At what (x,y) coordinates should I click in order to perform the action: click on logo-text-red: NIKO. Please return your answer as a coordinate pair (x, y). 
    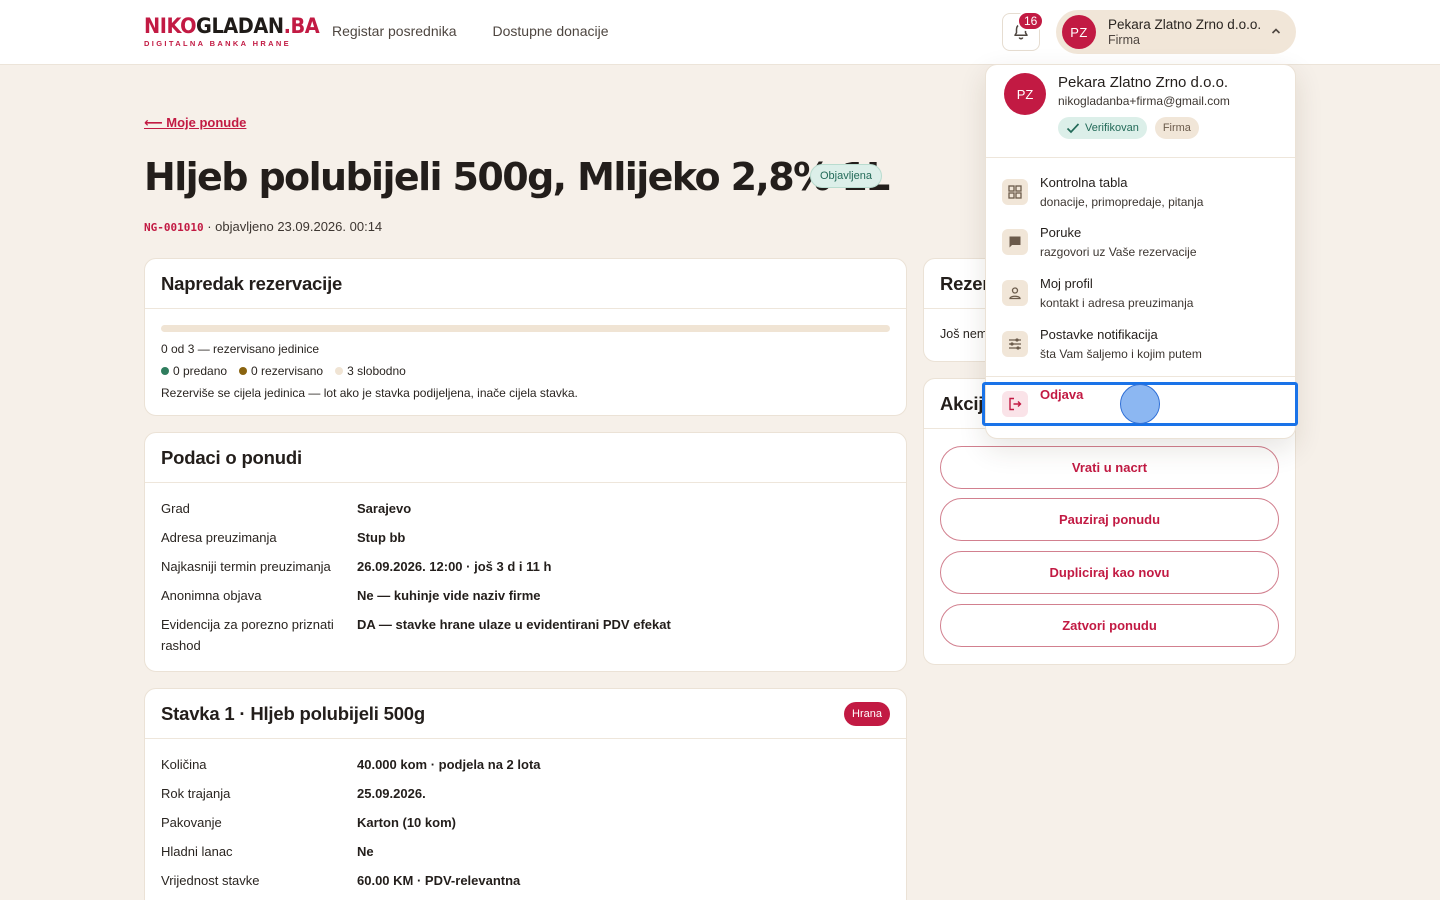
    Looking at the image, I should click on (170, 26).